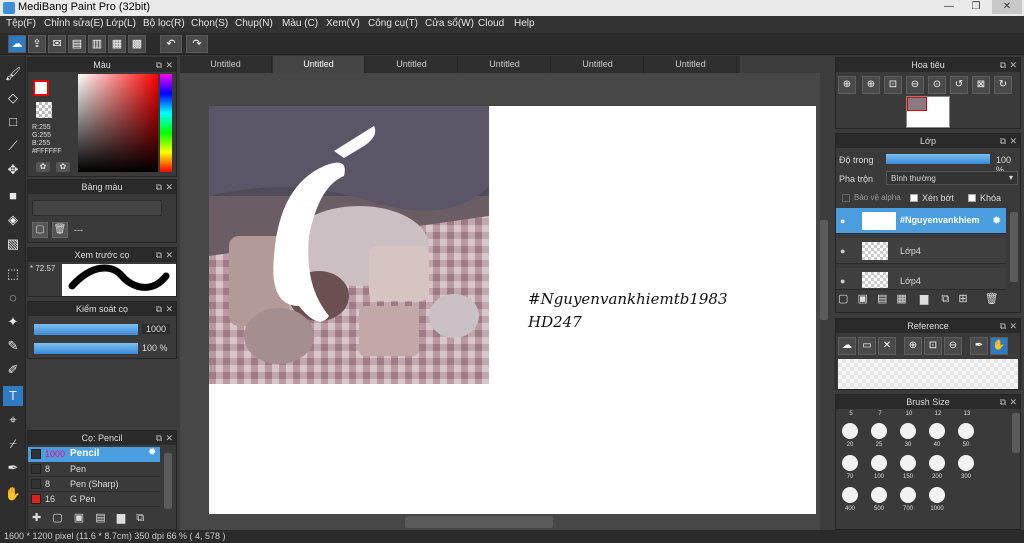  I want to click on layer-row: ● Lớp4, so click(921, 251).